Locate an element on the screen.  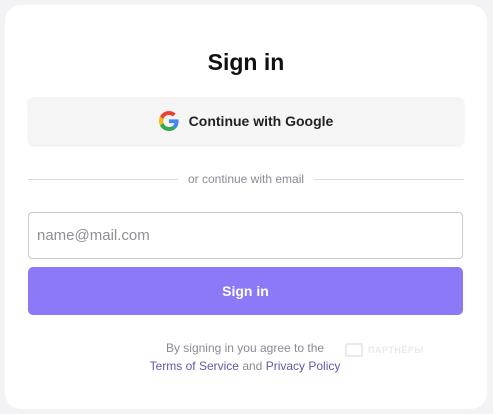
terms-links-line: Terms of Service and Privacy Policy is located at coordinates (245, 366).